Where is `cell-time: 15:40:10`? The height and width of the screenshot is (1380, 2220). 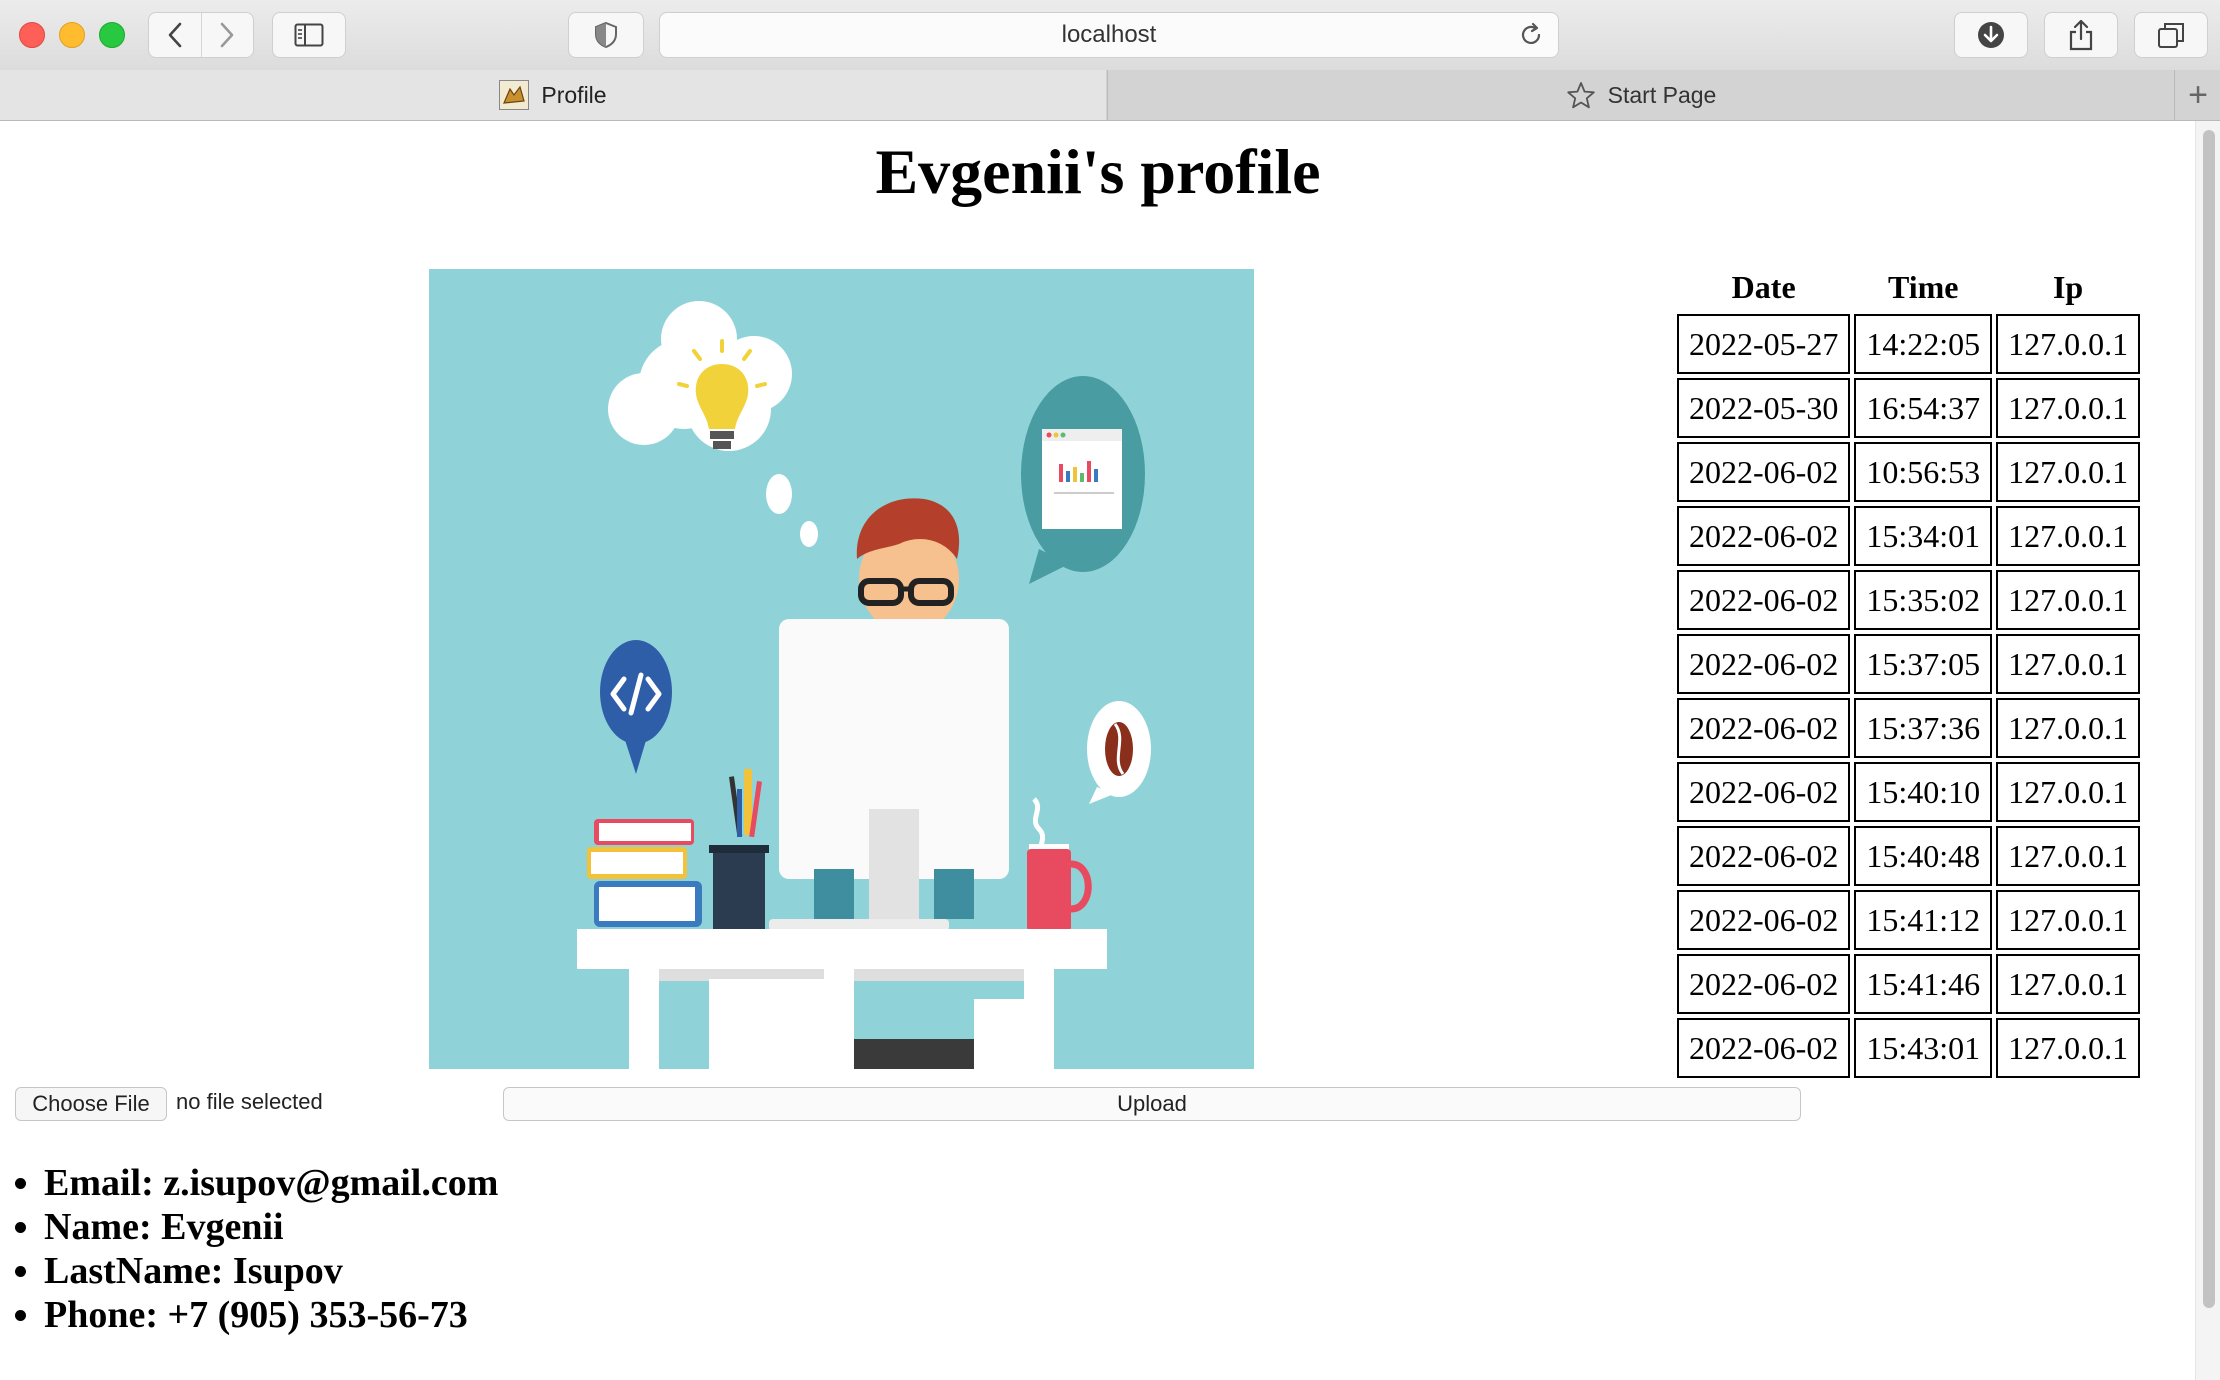
cell-time: 15:40:10 is located at coordinates (1923, 792).